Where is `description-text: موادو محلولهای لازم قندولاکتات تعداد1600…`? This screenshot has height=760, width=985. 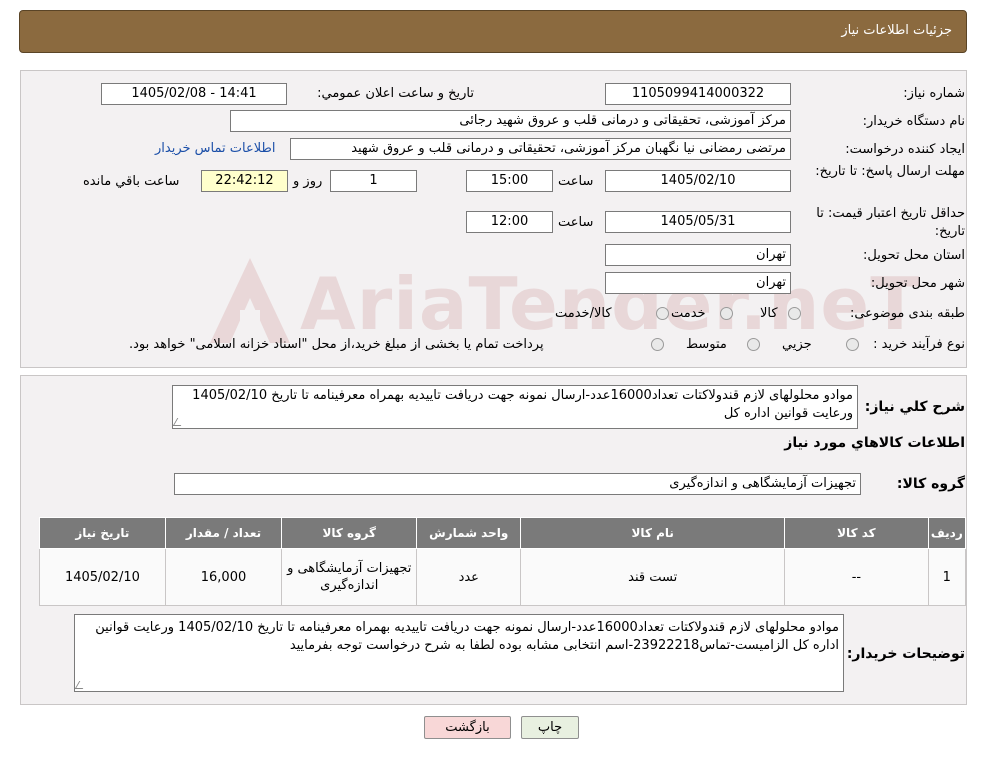 description-text: موادو محلولهای لازم قندولاکتات تعداد1600… is located at coordinates (522, 404).